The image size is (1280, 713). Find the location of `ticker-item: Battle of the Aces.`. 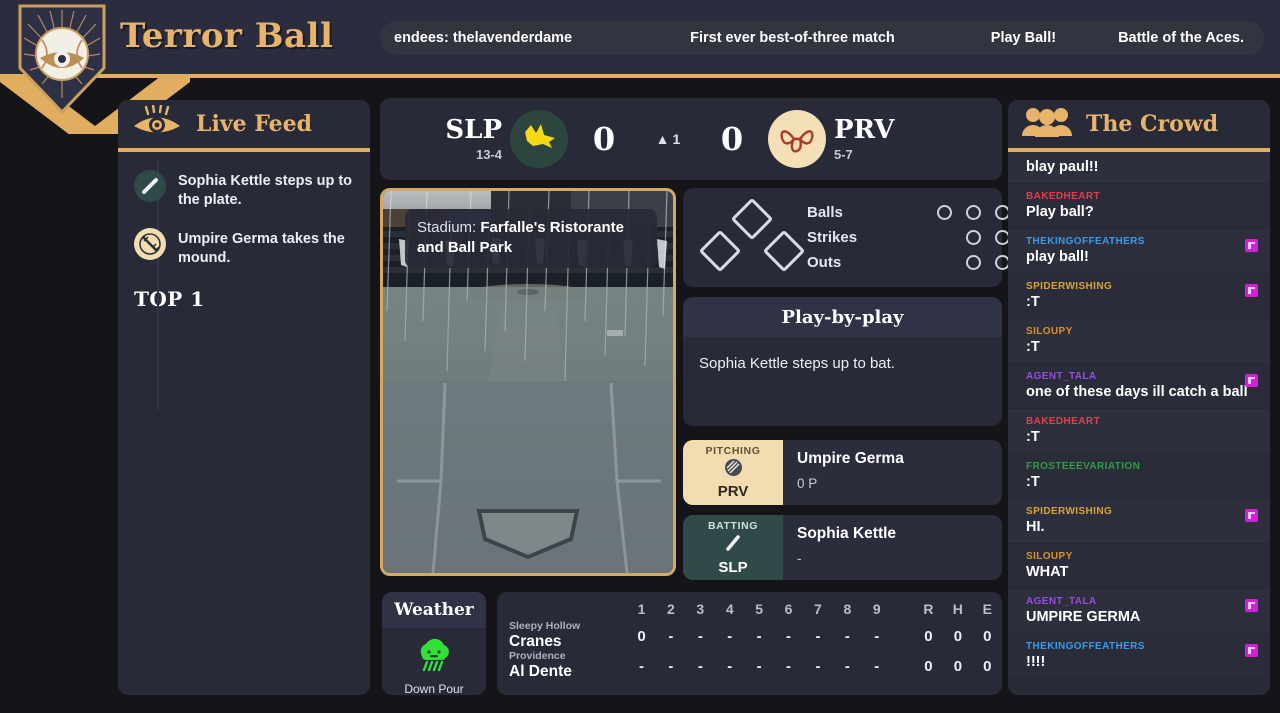

ticker-item: Battle of the Aces. is located at coordinates (1181, 38).